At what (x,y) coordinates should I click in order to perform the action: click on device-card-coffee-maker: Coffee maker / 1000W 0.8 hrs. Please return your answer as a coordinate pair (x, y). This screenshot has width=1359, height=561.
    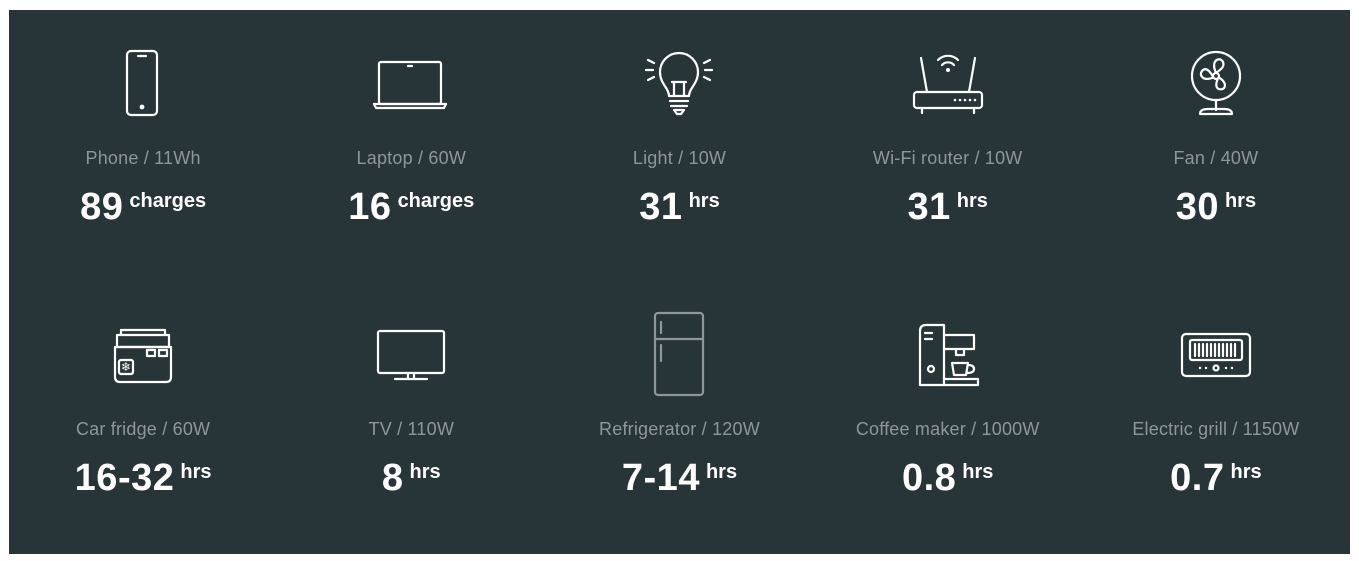
    Looking at the image, I should click on (948, 417).